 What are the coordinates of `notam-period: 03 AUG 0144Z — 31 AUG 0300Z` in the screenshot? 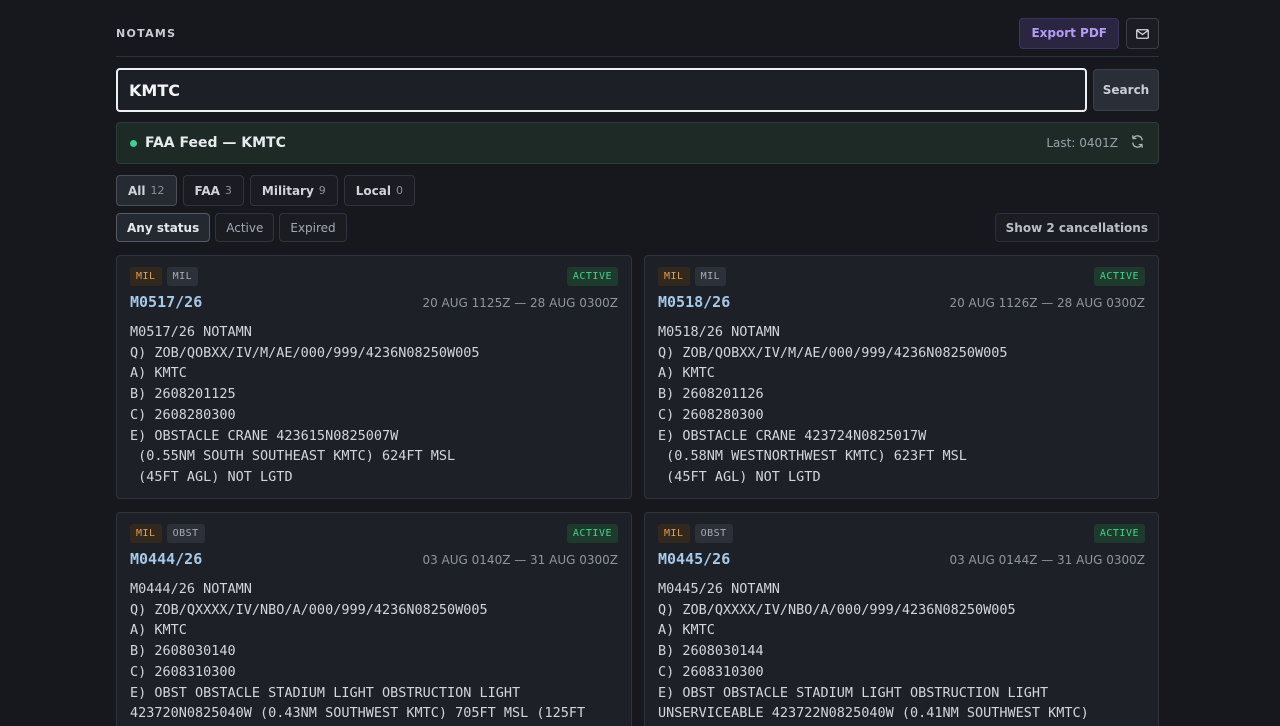 It's located at (1047, 560).